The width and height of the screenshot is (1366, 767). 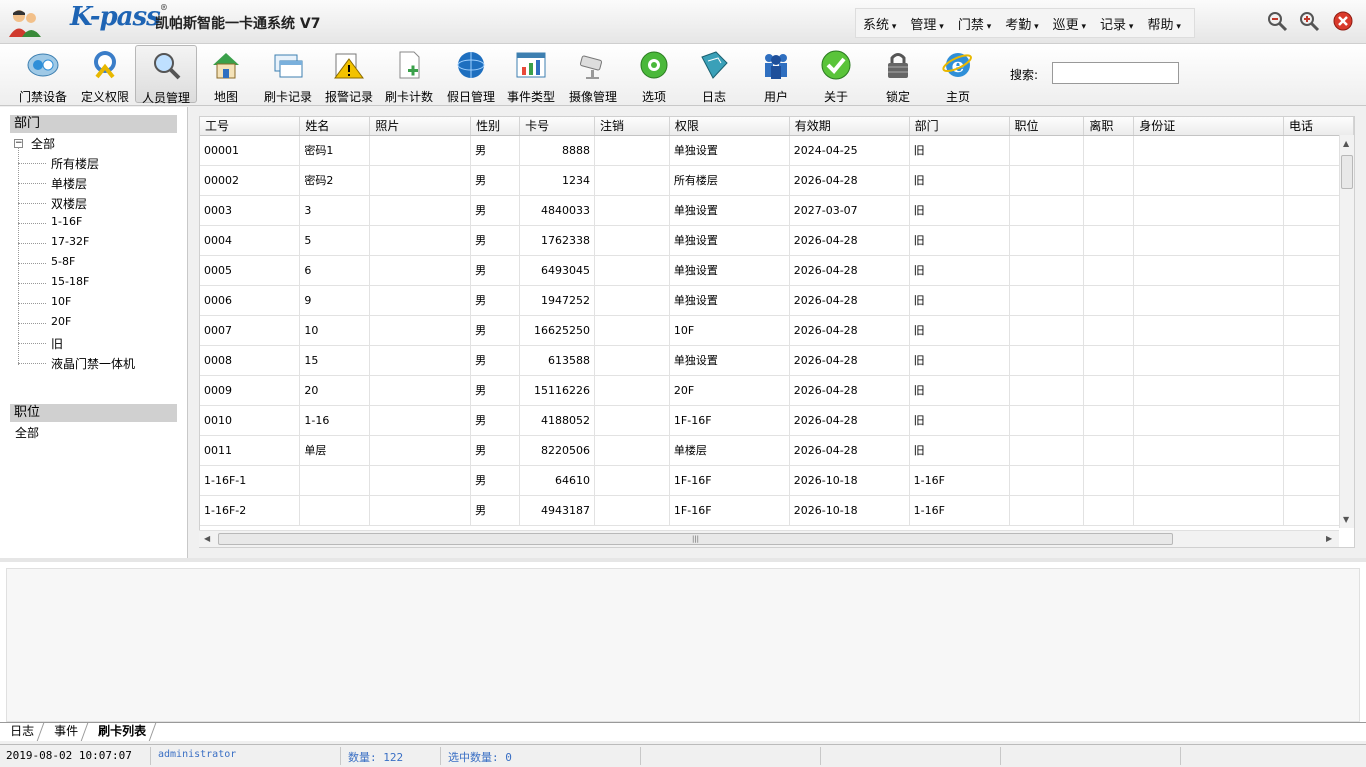 I want to click on table-row: 0007 10 男 16625250 10F 2026-04-28 旧, so click(x=777, y=330).